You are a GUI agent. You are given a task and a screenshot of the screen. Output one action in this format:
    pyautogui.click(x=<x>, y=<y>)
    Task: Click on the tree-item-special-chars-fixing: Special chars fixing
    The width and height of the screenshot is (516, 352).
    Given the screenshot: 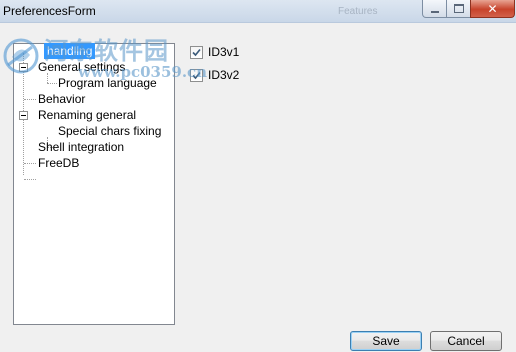 What is the action you would take?
    pyautogui.click(x=109, y=131)
    